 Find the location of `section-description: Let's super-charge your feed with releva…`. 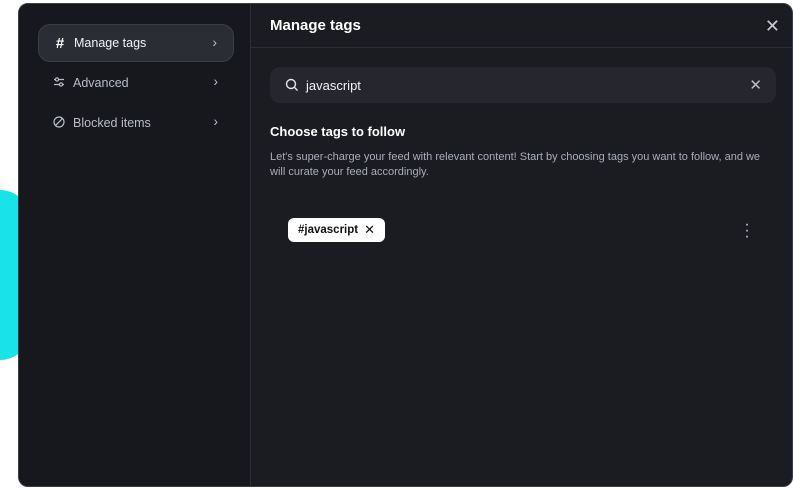

section-description: Let's super-charge your feed with releva… is located at coordinates (515, 164).